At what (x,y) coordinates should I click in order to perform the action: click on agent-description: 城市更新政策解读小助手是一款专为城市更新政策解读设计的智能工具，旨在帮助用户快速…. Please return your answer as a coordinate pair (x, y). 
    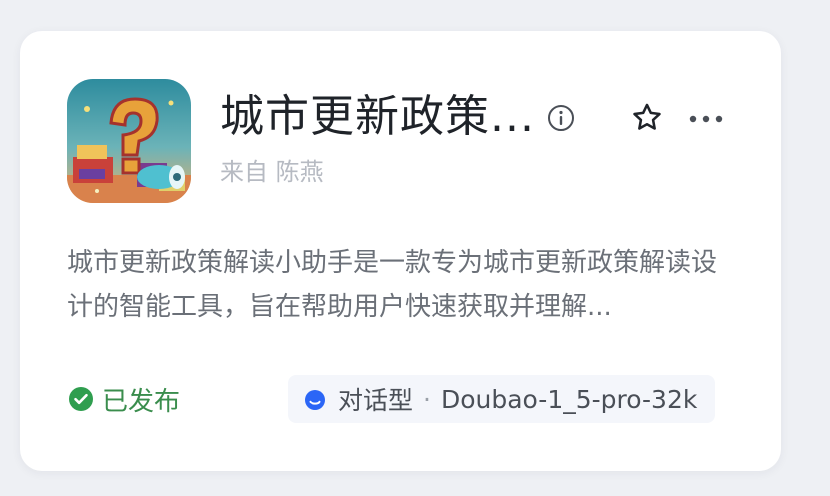
    Looking at the image, I should click on (392, 285).